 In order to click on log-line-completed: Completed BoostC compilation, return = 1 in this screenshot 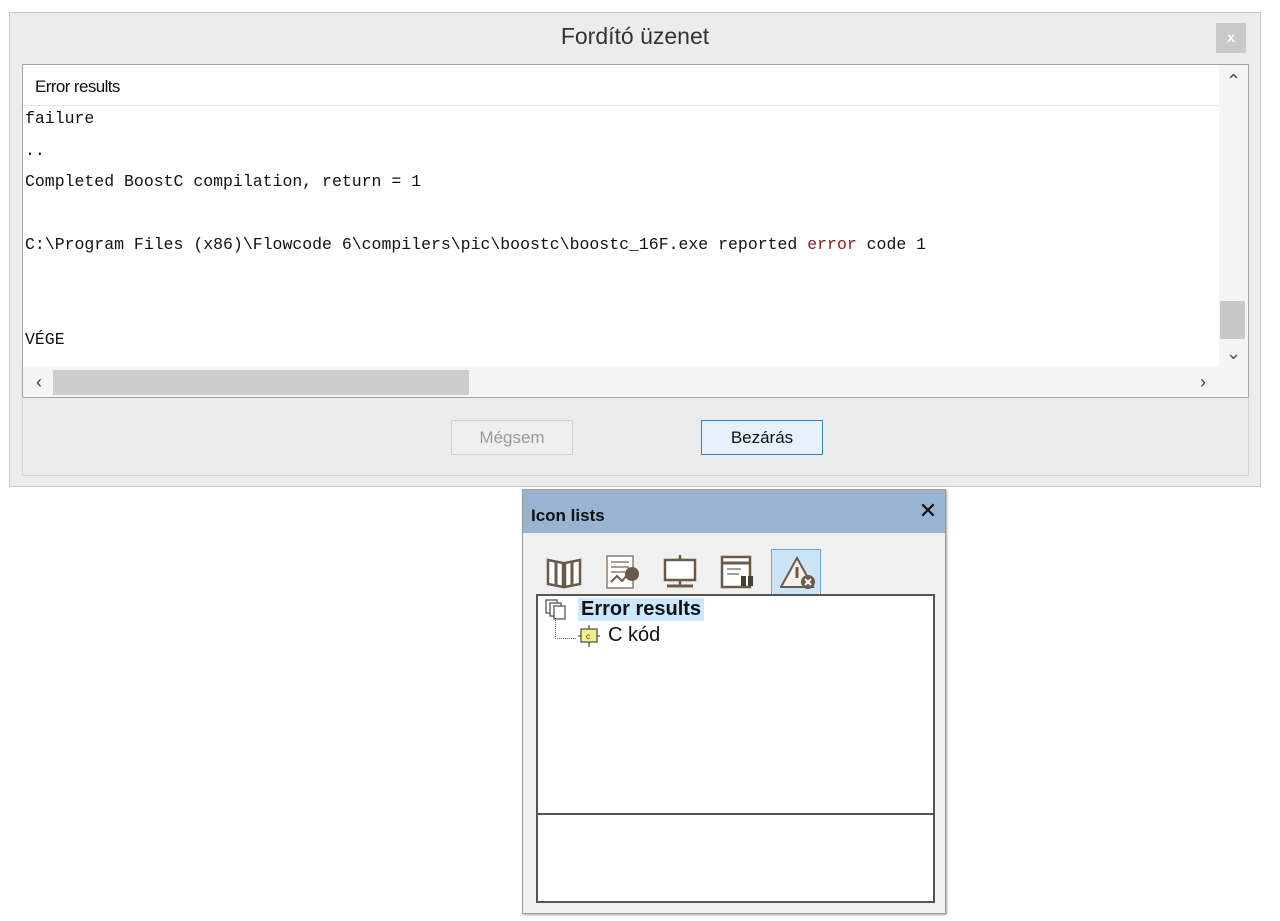, I will do `click(223, 181)`.